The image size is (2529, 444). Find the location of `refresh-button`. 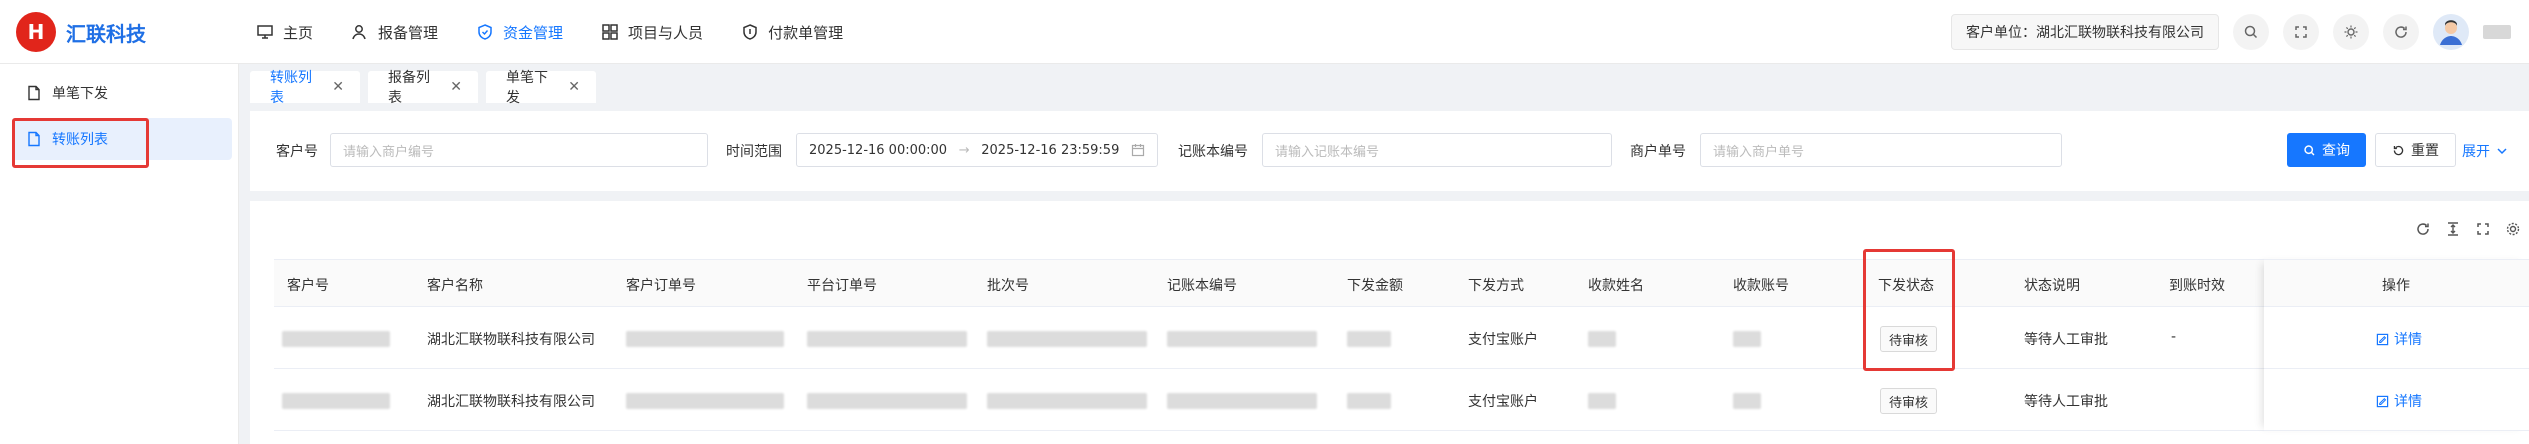

refresh-button is located at coordinates (2401, 32).